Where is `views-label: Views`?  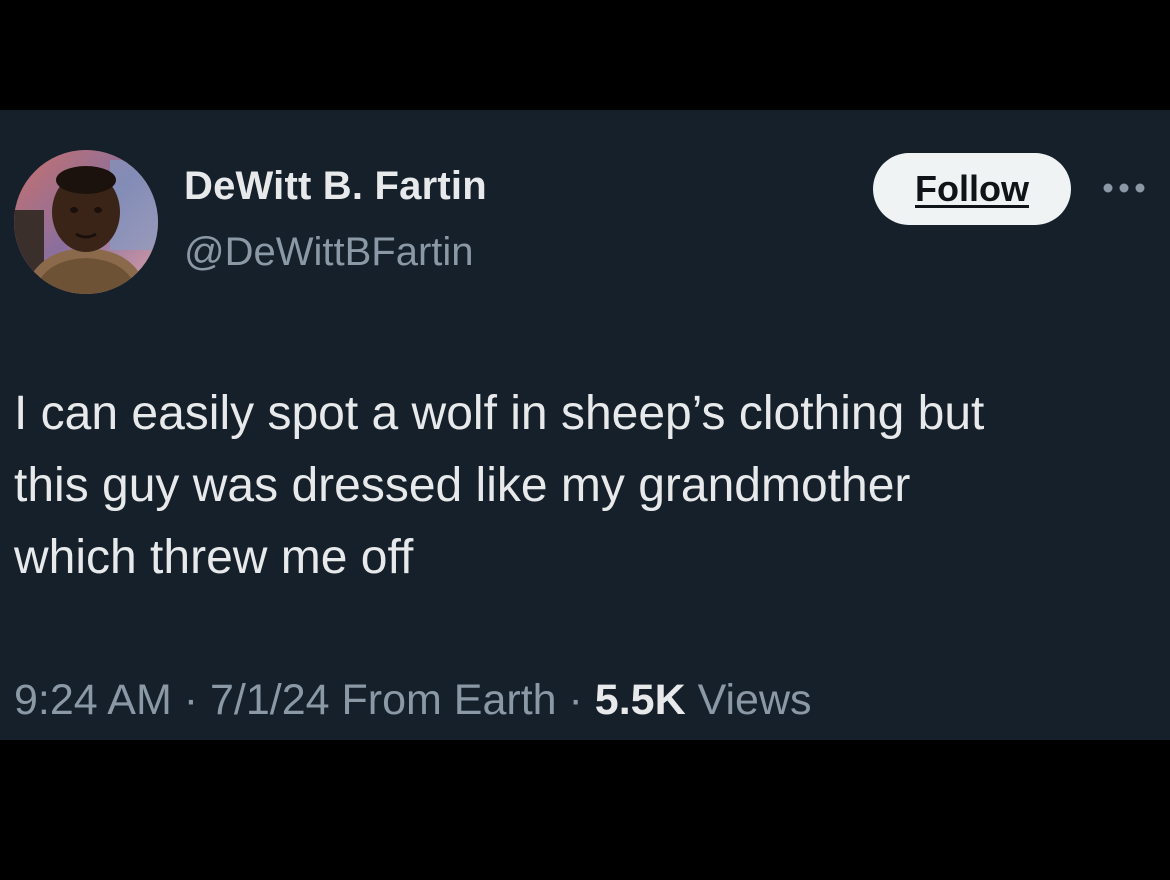
views-label: Views is located at coordinates (754, 700).